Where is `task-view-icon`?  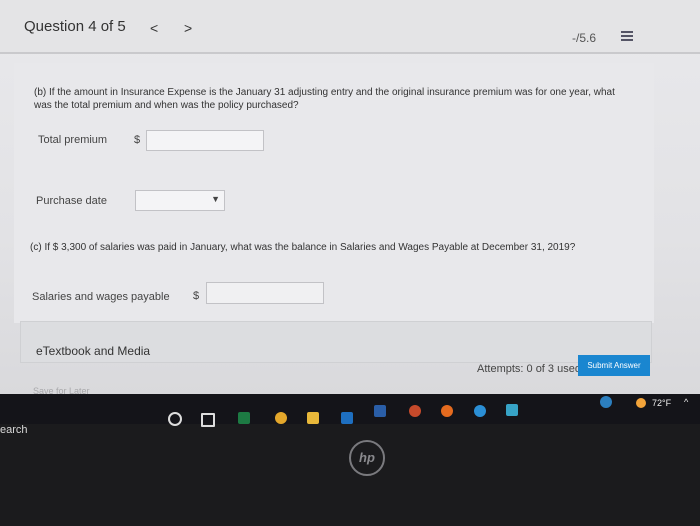 task-view-icon is located at coordinates (208, 420).